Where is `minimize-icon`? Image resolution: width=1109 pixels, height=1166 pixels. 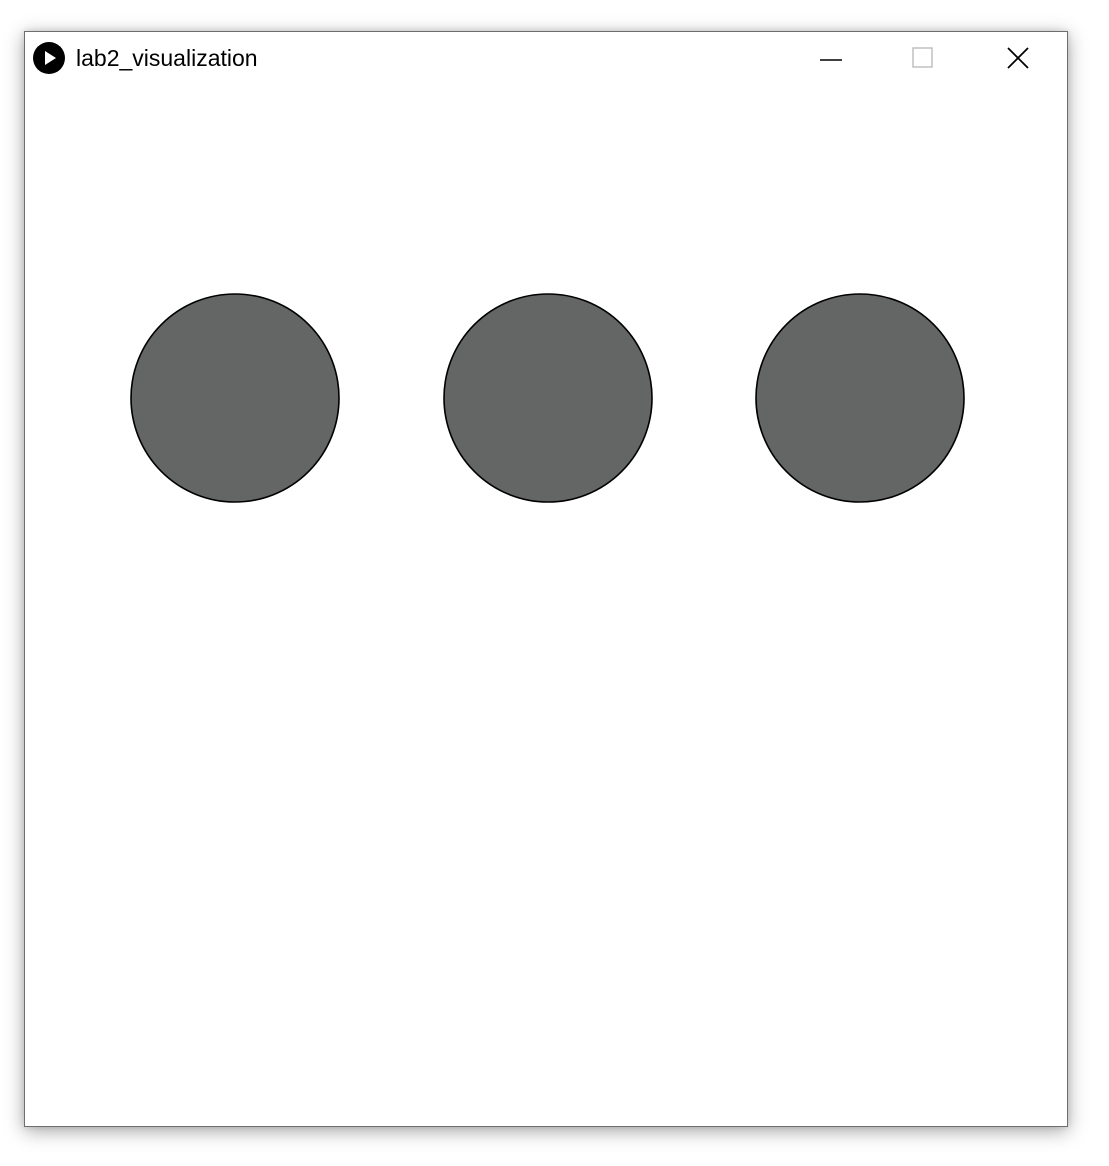
minimize-icon is located at coordinates (831, 60).